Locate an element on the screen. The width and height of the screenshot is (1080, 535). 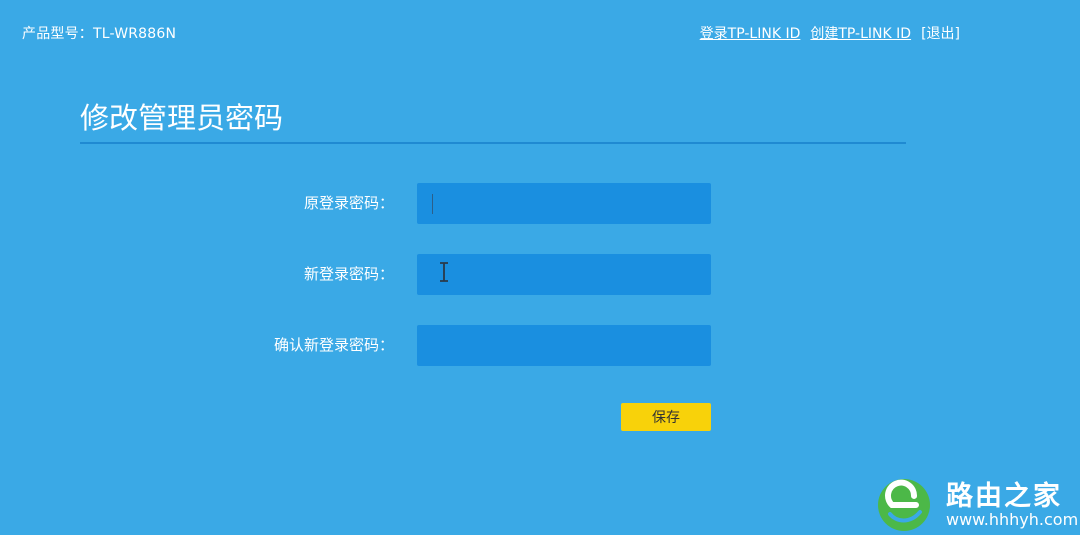
watermark-brand: 路由之家 is located at coordinates (1004, 496).